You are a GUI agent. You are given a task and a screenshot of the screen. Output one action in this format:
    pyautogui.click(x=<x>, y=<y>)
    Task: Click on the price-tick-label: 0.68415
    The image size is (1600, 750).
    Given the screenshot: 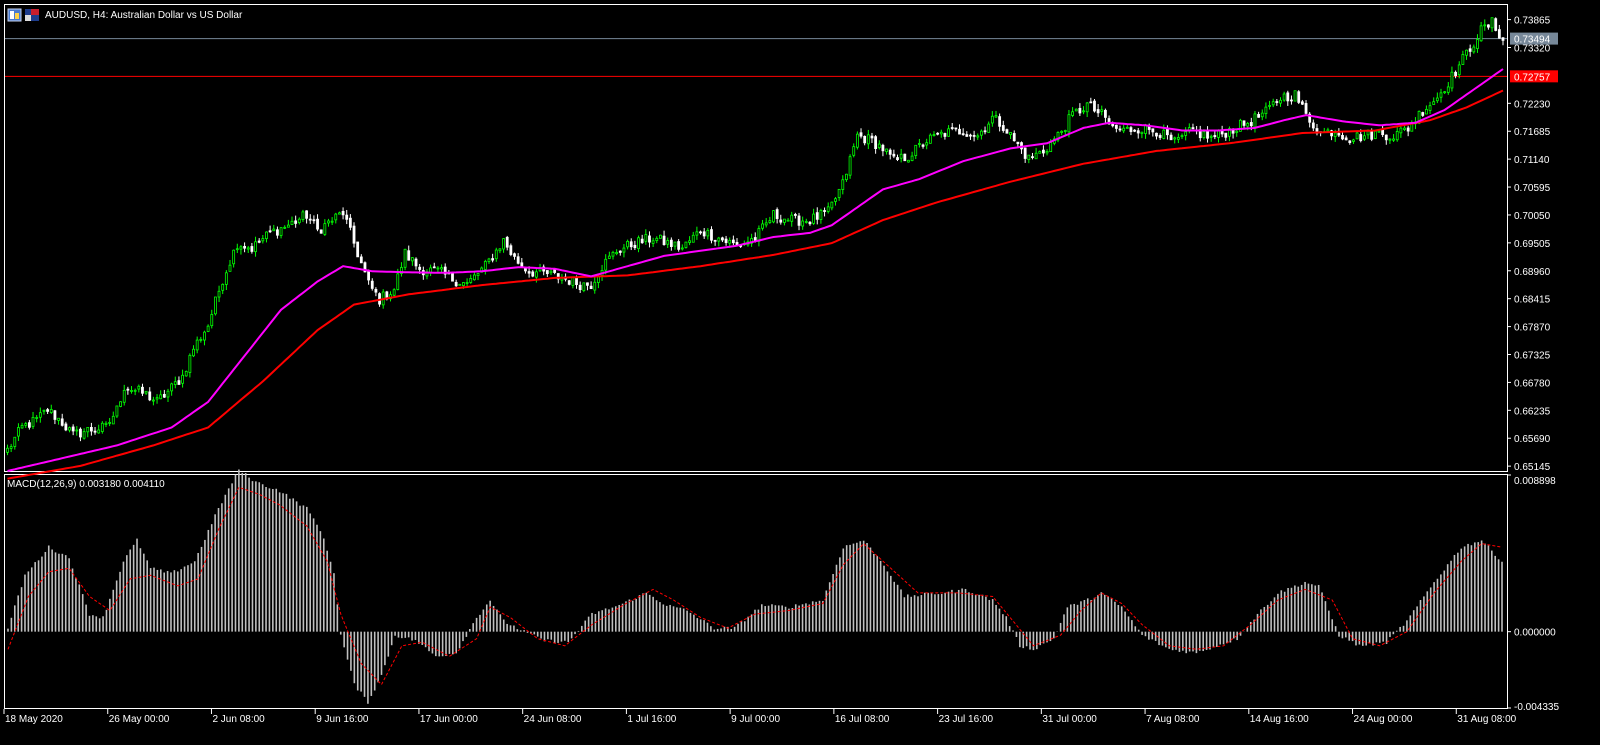 What is the action you would take?
    pyautogui.click(x=1532, y=300)
    